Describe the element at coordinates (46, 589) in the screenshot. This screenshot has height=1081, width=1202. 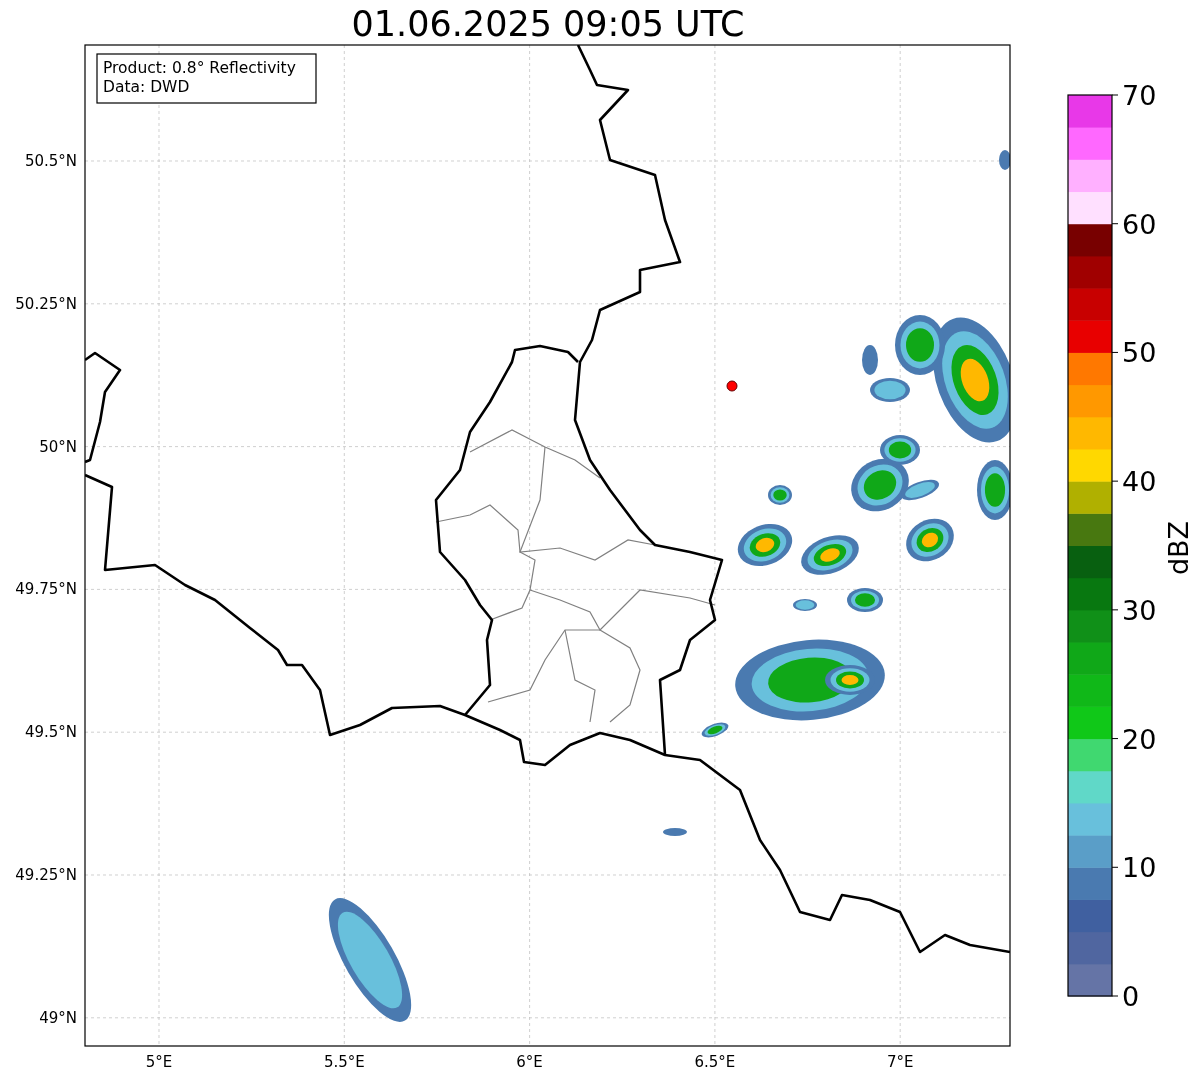
I see `latitude-label: 49.75°N` at that location.